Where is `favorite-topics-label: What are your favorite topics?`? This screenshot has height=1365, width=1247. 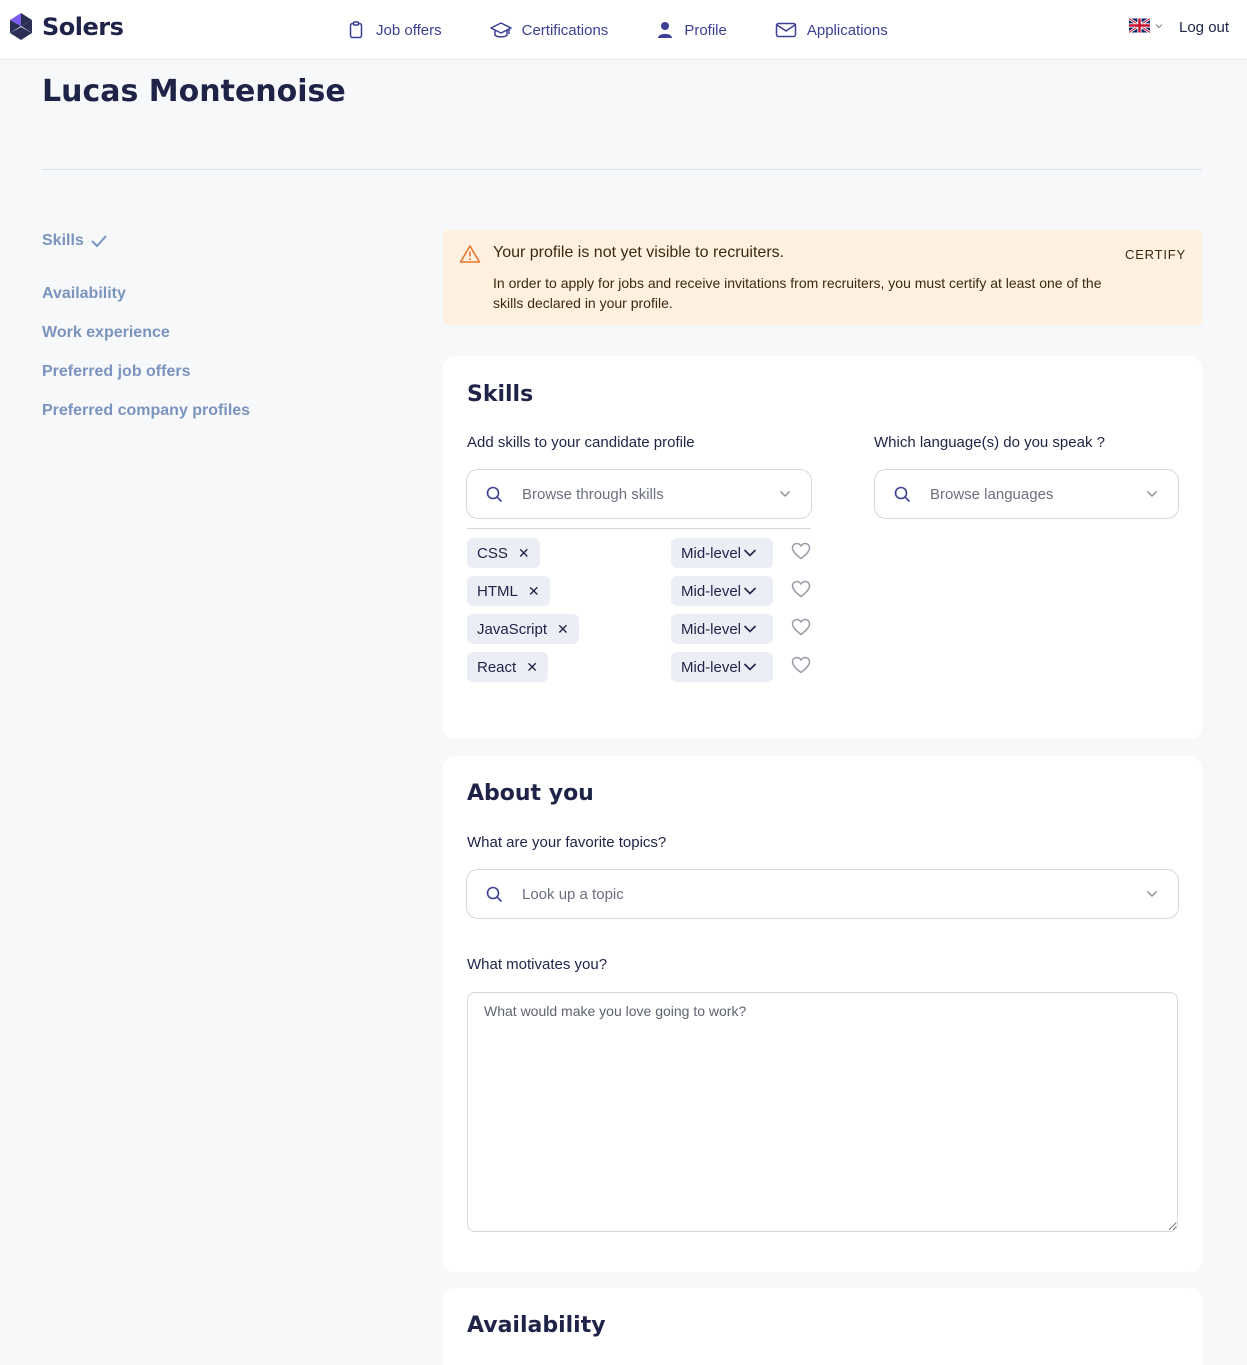 favorite-topics-label: What are your favorite topics? is located at coordinates (567, 842).